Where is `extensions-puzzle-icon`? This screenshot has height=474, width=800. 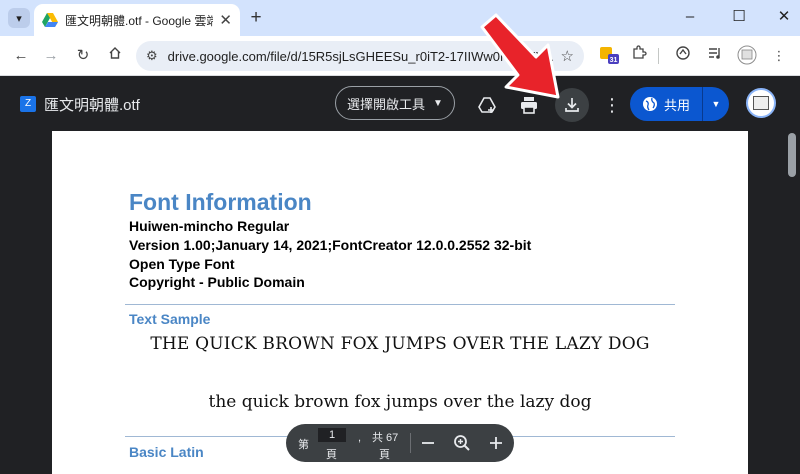 extensions-puzzle-icon is located at coordinates (639, 56).